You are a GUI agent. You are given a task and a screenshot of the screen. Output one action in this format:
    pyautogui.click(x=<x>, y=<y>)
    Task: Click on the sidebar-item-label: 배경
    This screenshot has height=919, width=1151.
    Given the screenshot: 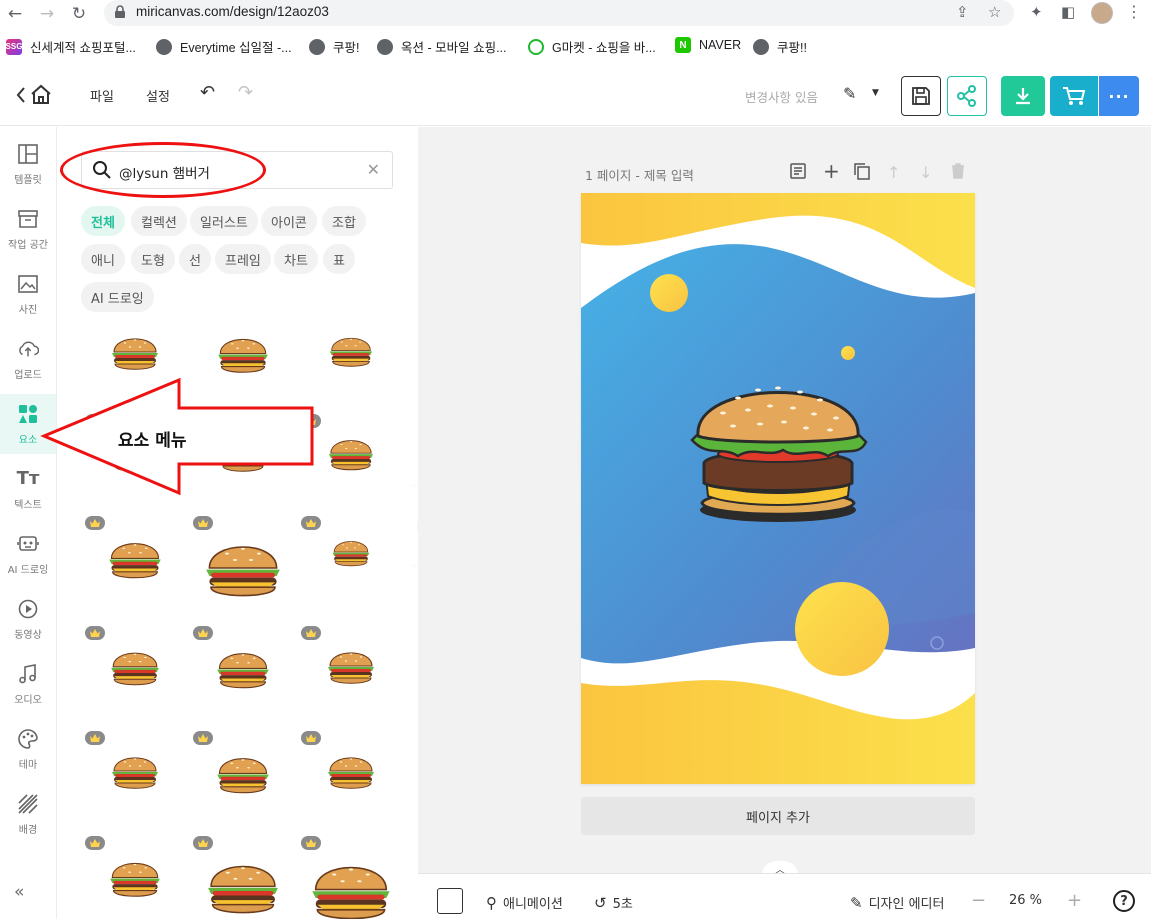 What is the action you would take?
    pyautogui.click(x=28, y=830)
    